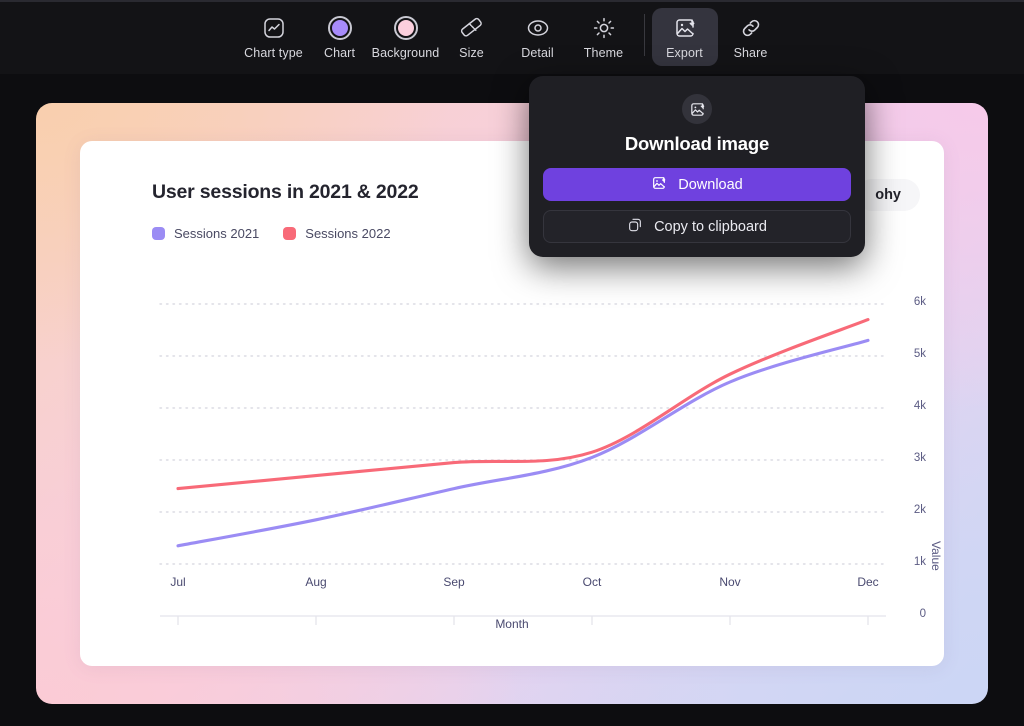 Image resolution: width=1024 pixels, height=726 pixels. What do you see at coordinates (730, 582) in the screenshot?
I see `x-axis-tick-label: Nov` at bounding box center [730, 582].